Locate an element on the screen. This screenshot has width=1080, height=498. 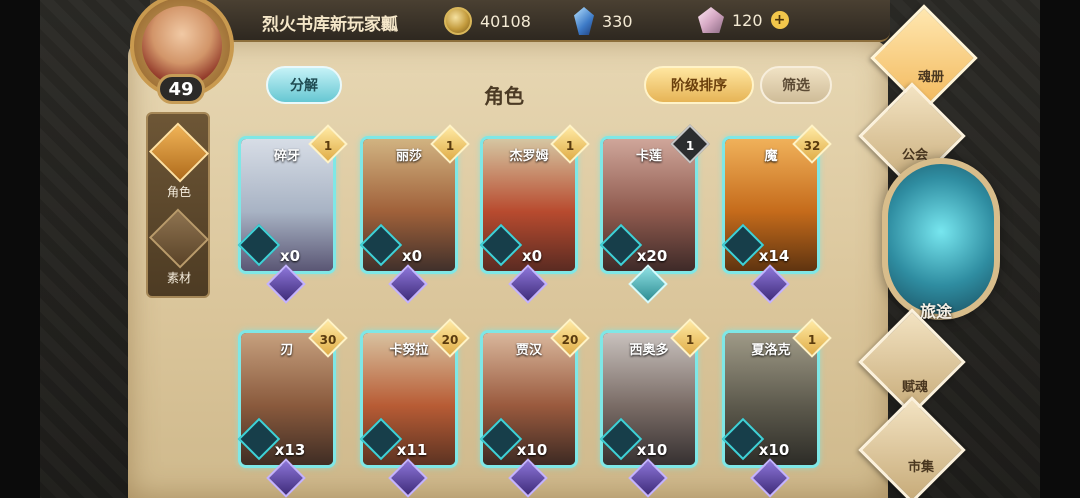
soul-book-label: 魂册 is located at coordinates (931, 77).